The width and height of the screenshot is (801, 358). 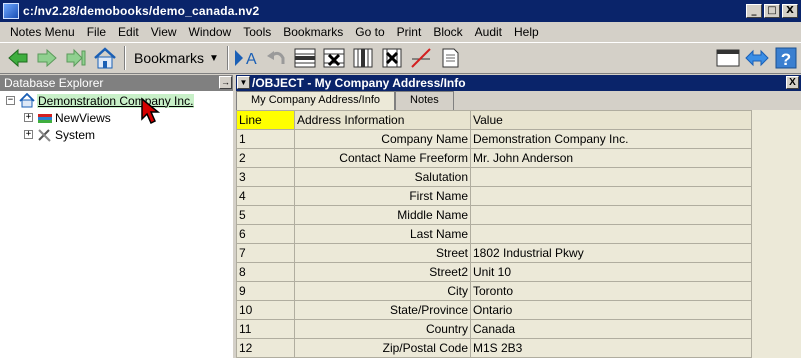 What do you see at coordinates (265, 196) in the screenshot?
I see `line-cell: 4` at bounding box center [265, 196].